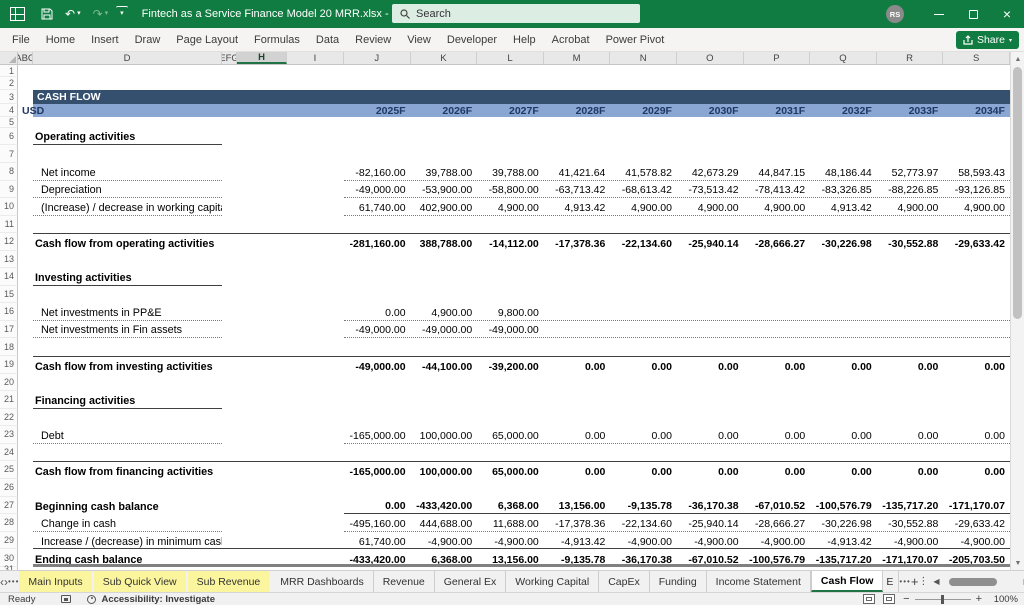 This screenshot has height=605, width=1024. I want to click on value-cell: -83,326.85, so click(843, 189).